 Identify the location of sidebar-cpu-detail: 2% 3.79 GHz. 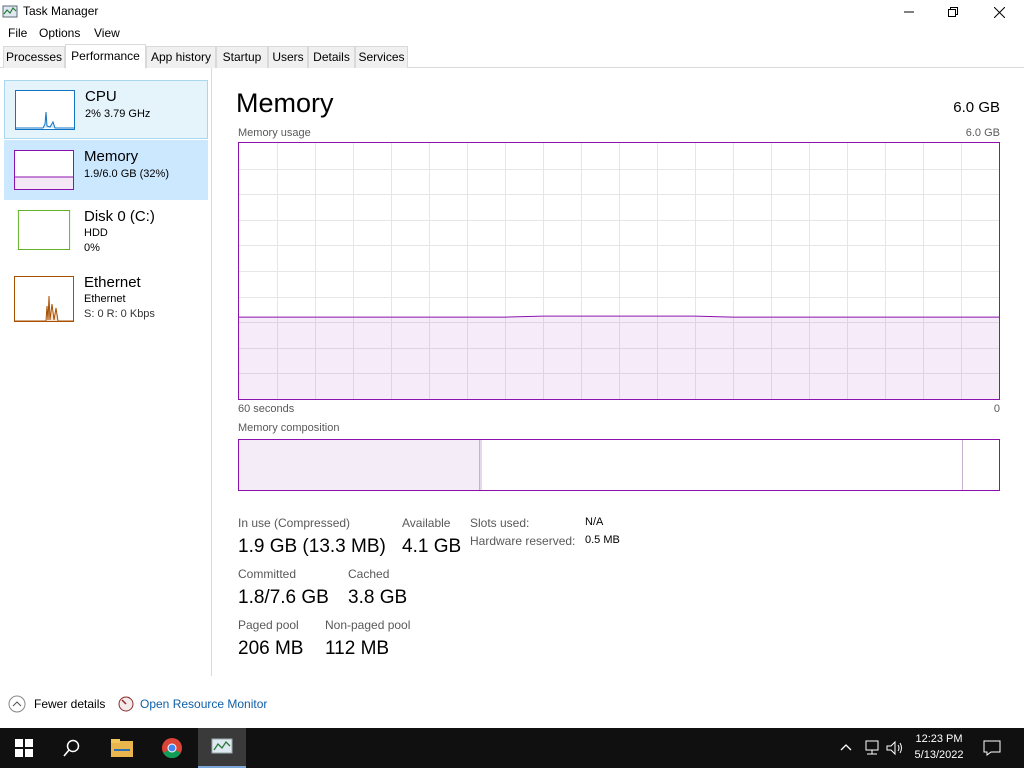
(118, 114).